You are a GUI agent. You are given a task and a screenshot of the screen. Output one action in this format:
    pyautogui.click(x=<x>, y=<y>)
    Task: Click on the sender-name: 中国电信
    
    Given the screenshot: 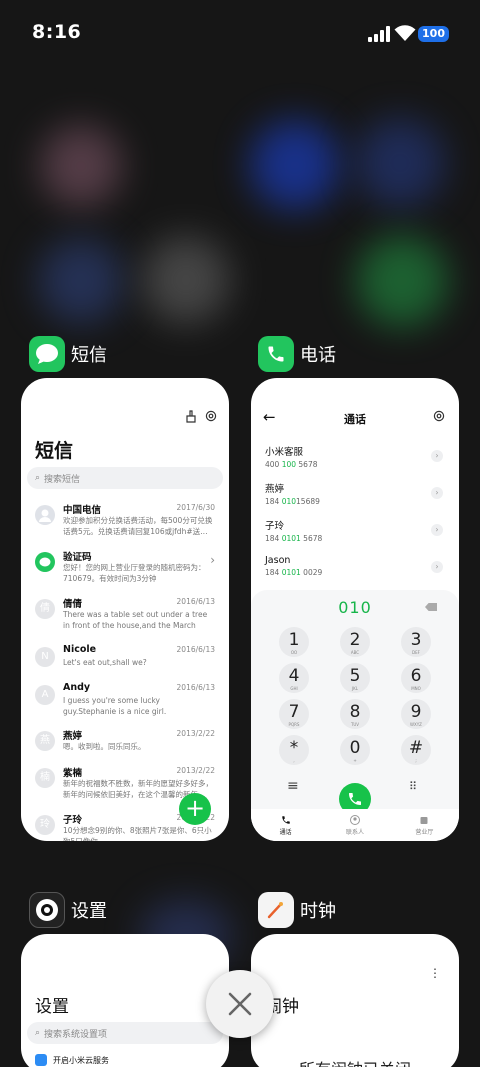 What is the action you would take?
    pyautogui.click(x=82, y=510)
    